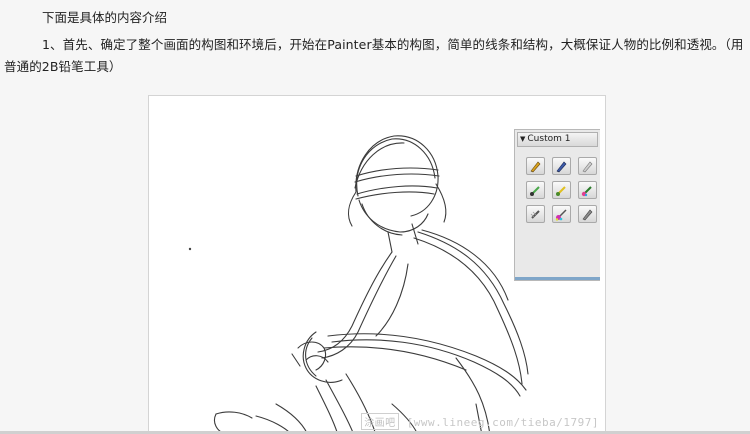 The height and width of the screenshot is (434, 750). Describe the element at coordinates (535, 214) in the screenshot. I see `airbrush-tool-icon` at that location.